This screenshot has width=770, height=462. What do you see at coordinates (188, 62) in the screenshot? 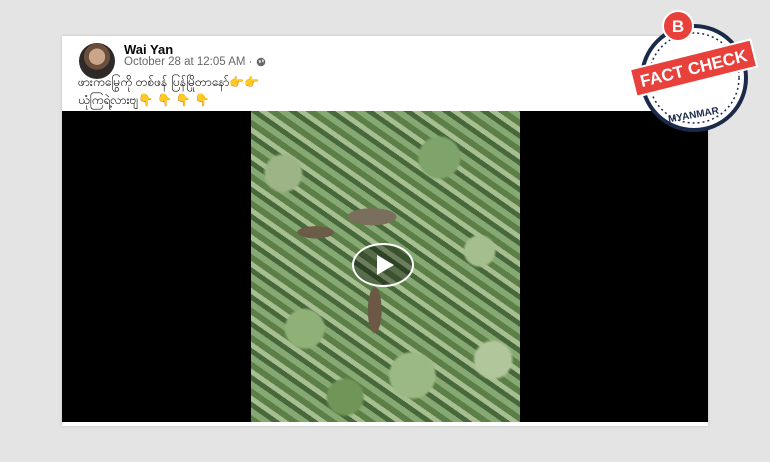
I see `post-timestamp: October 28 at 12:05 AM ·` at bounding box center [188, 62].